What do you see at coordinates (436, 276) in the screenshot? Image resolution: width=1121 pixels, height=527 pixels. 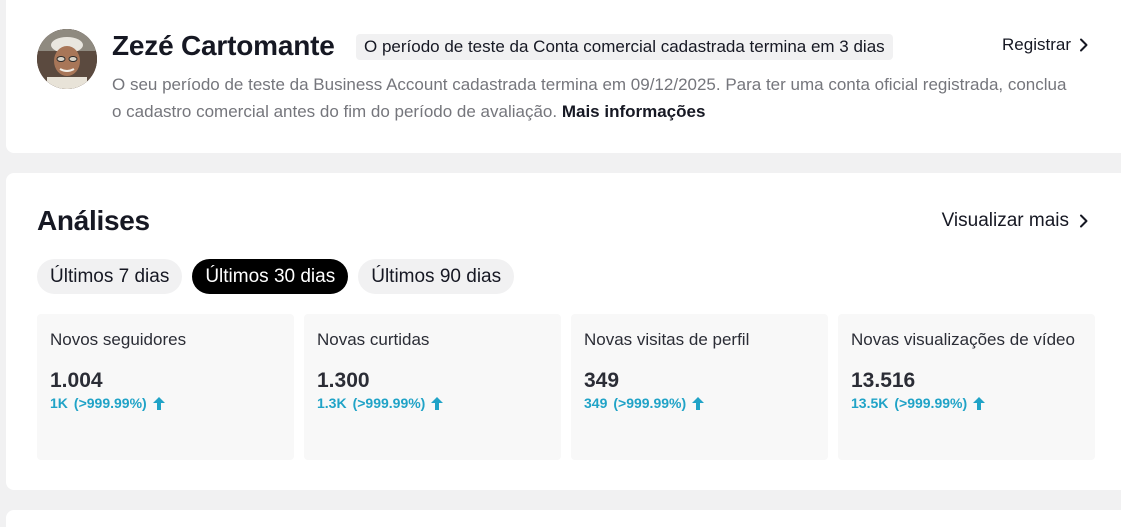 I see `tab-last-90-days: Últimos 90 dias` at bounding box center [436, 276].